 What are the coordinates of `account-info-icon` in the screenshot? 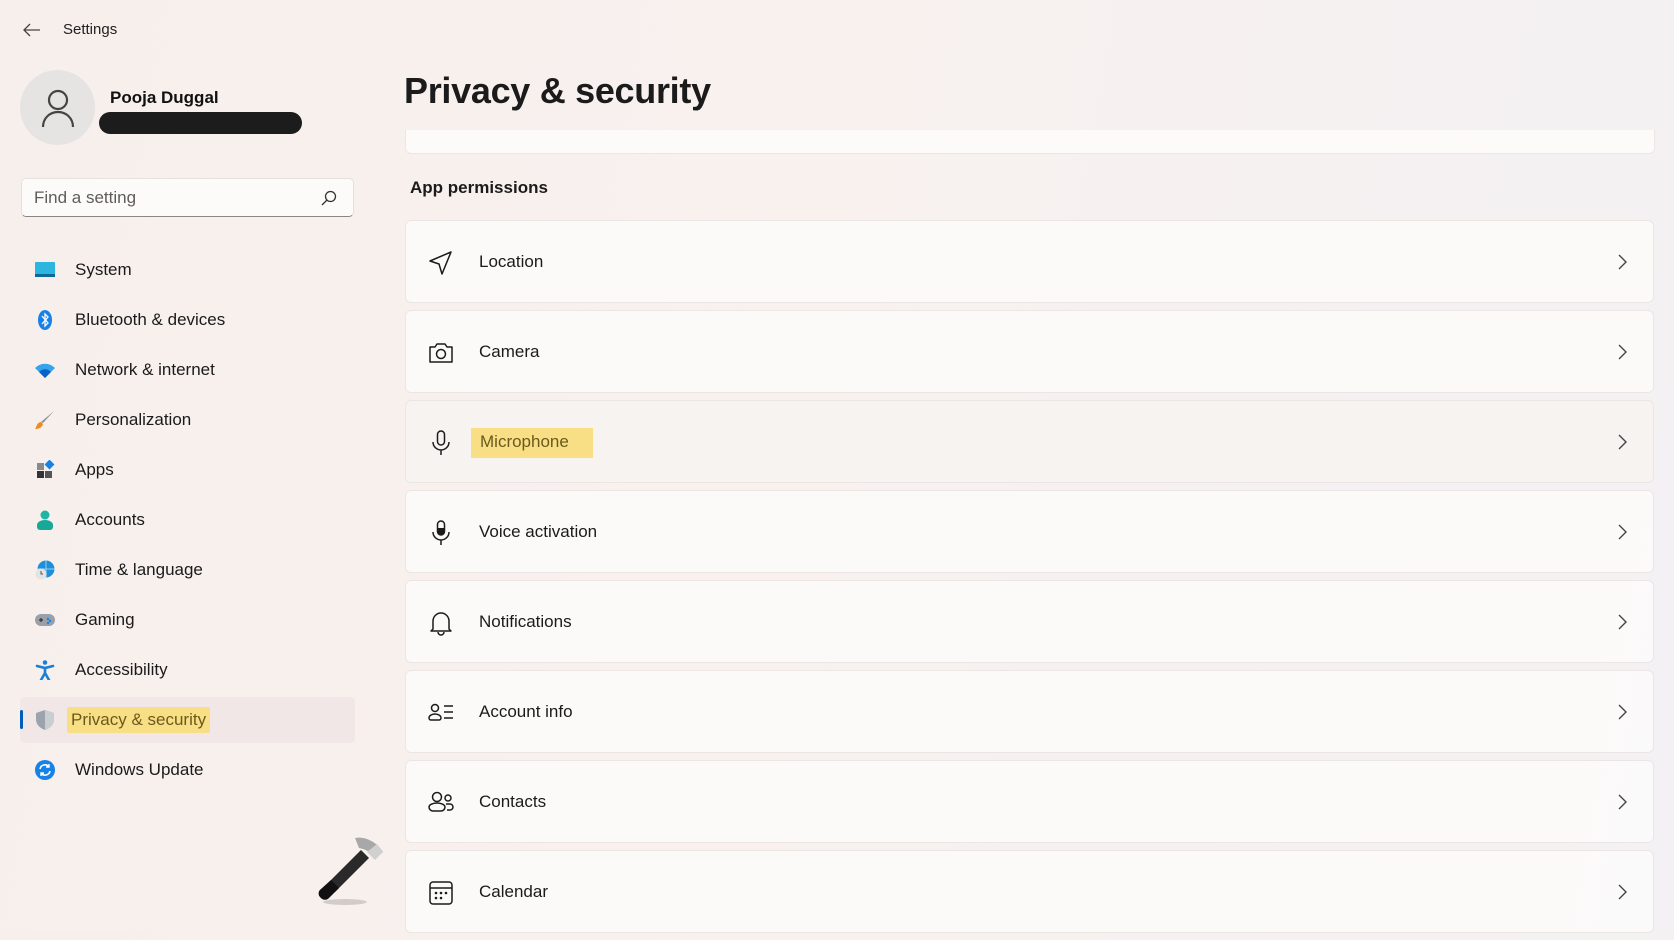 It's located at (440, 712).